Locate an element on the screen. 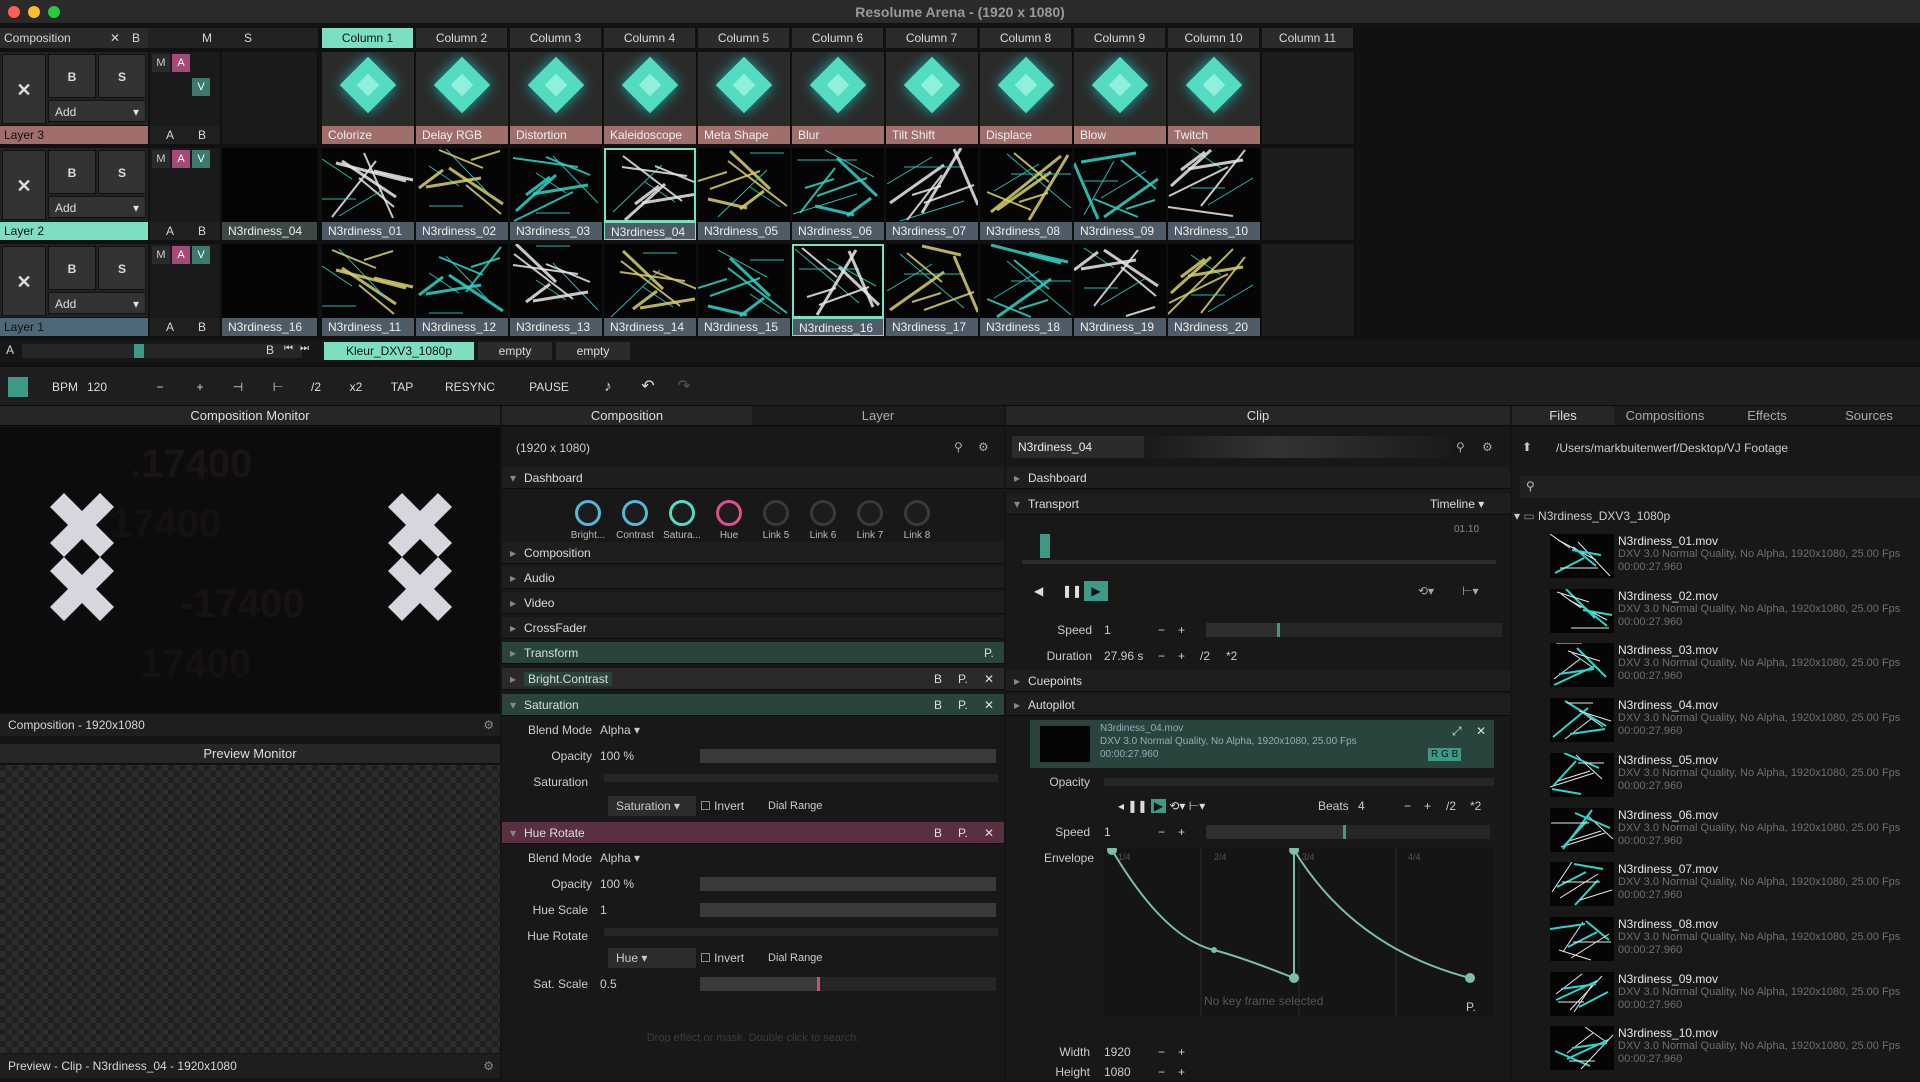 The width and height of the screenshot is (1920, 1082). tab-composition: Composition is located at coordinates (627, 416).